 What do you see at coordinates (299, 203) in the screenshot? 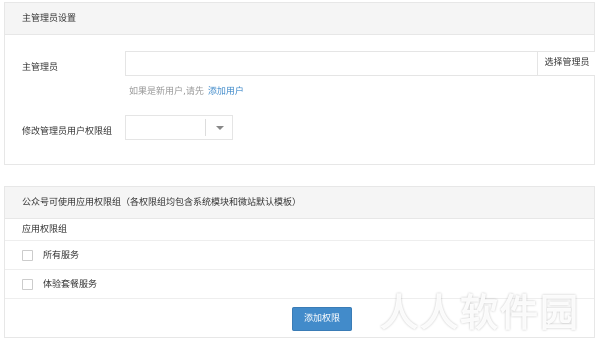
I see `panel-title: 公众号可使用应用权限组（各权限组均包含系统模块和微站默认模板）` at bounding box center [299, 203].